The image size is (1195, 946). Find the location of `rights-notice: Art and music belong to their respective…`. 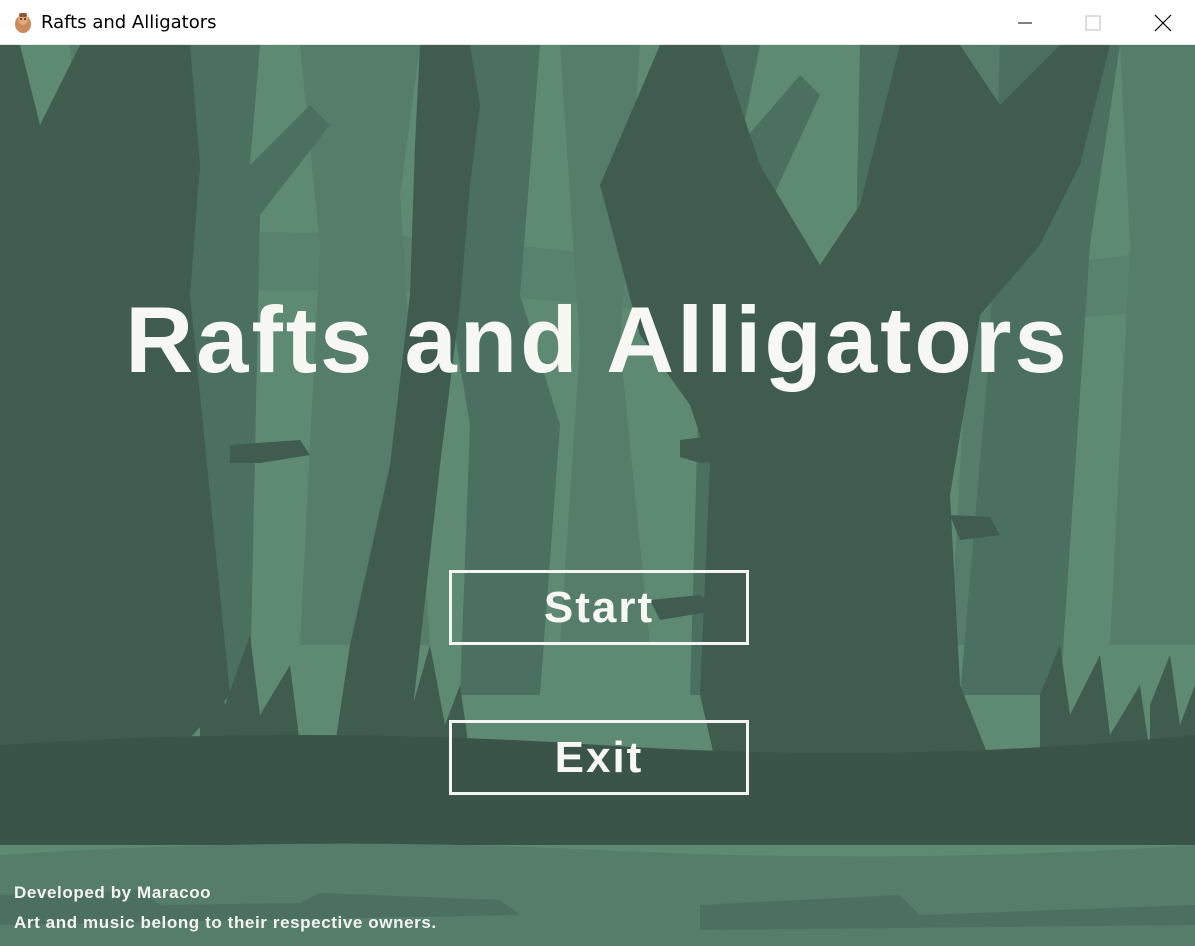

rights-notice: Art and music belong to their respective… is located at coordinates (225, 922).